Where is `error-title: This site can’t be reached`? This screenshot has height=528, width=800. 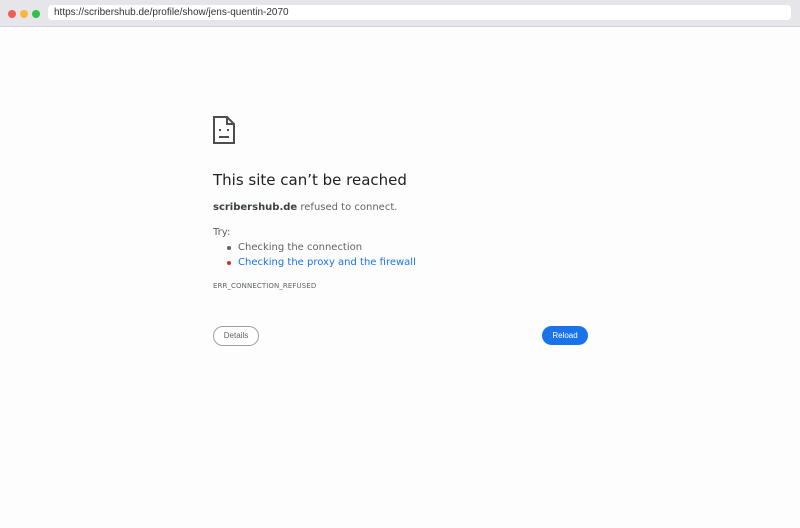 error-title: This site can’t be reached is located at coordinates (310, 180).